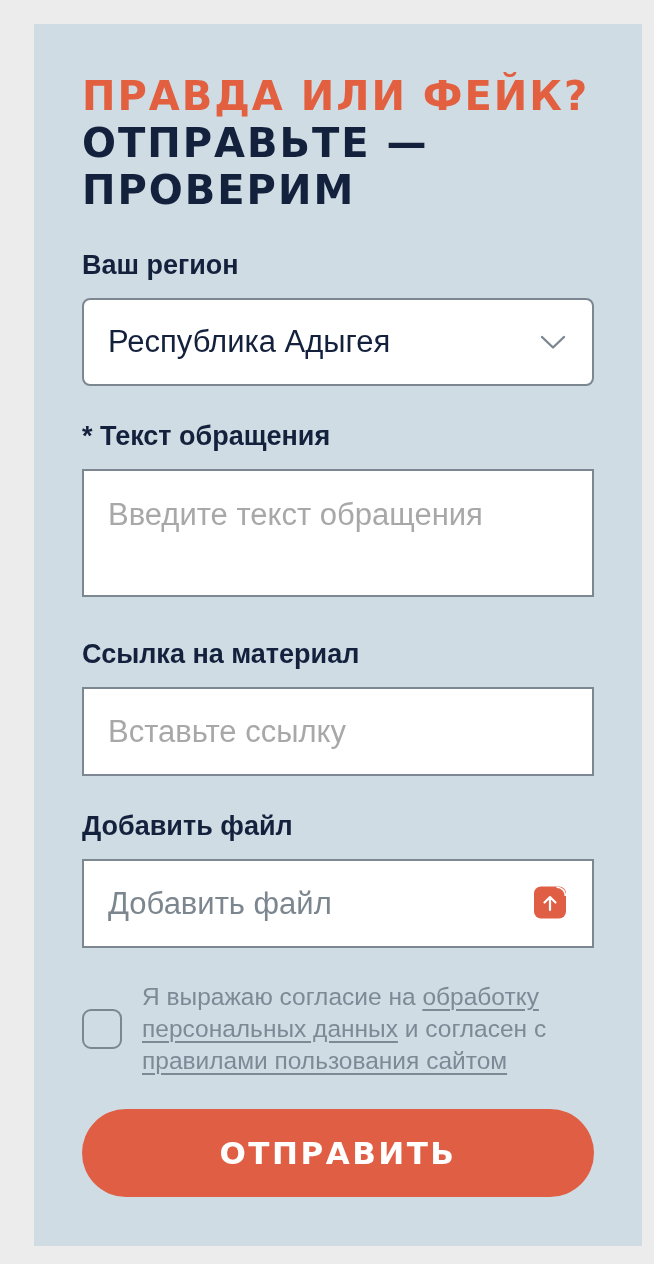  I want to click on chevron-down-icon, so click(553, 342).